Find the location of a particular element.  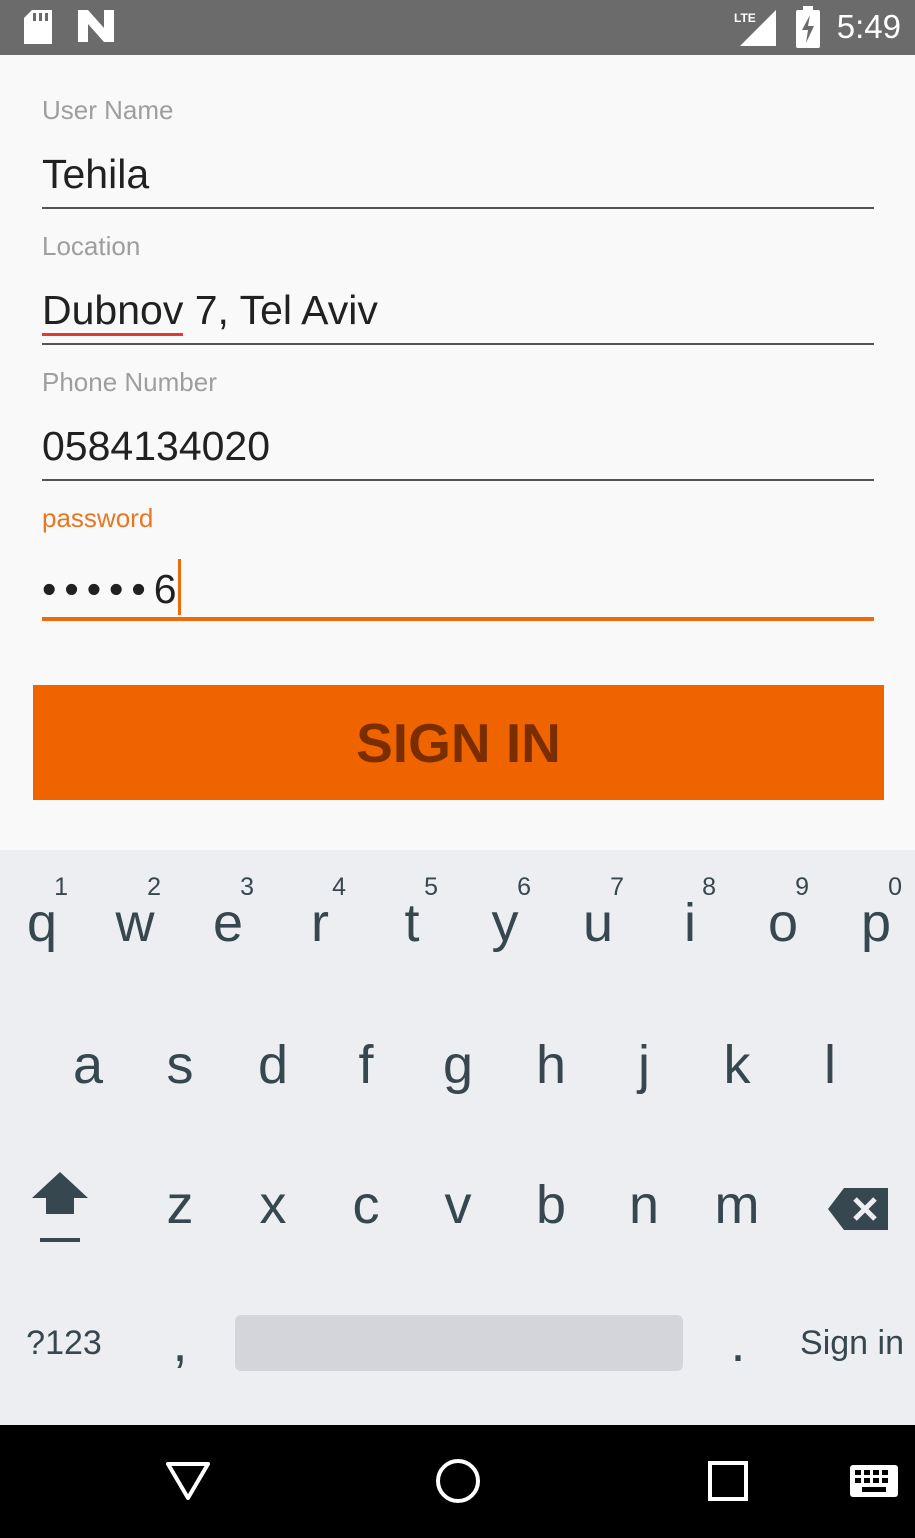

key-letter: g is located at coordinates (458, 1065).